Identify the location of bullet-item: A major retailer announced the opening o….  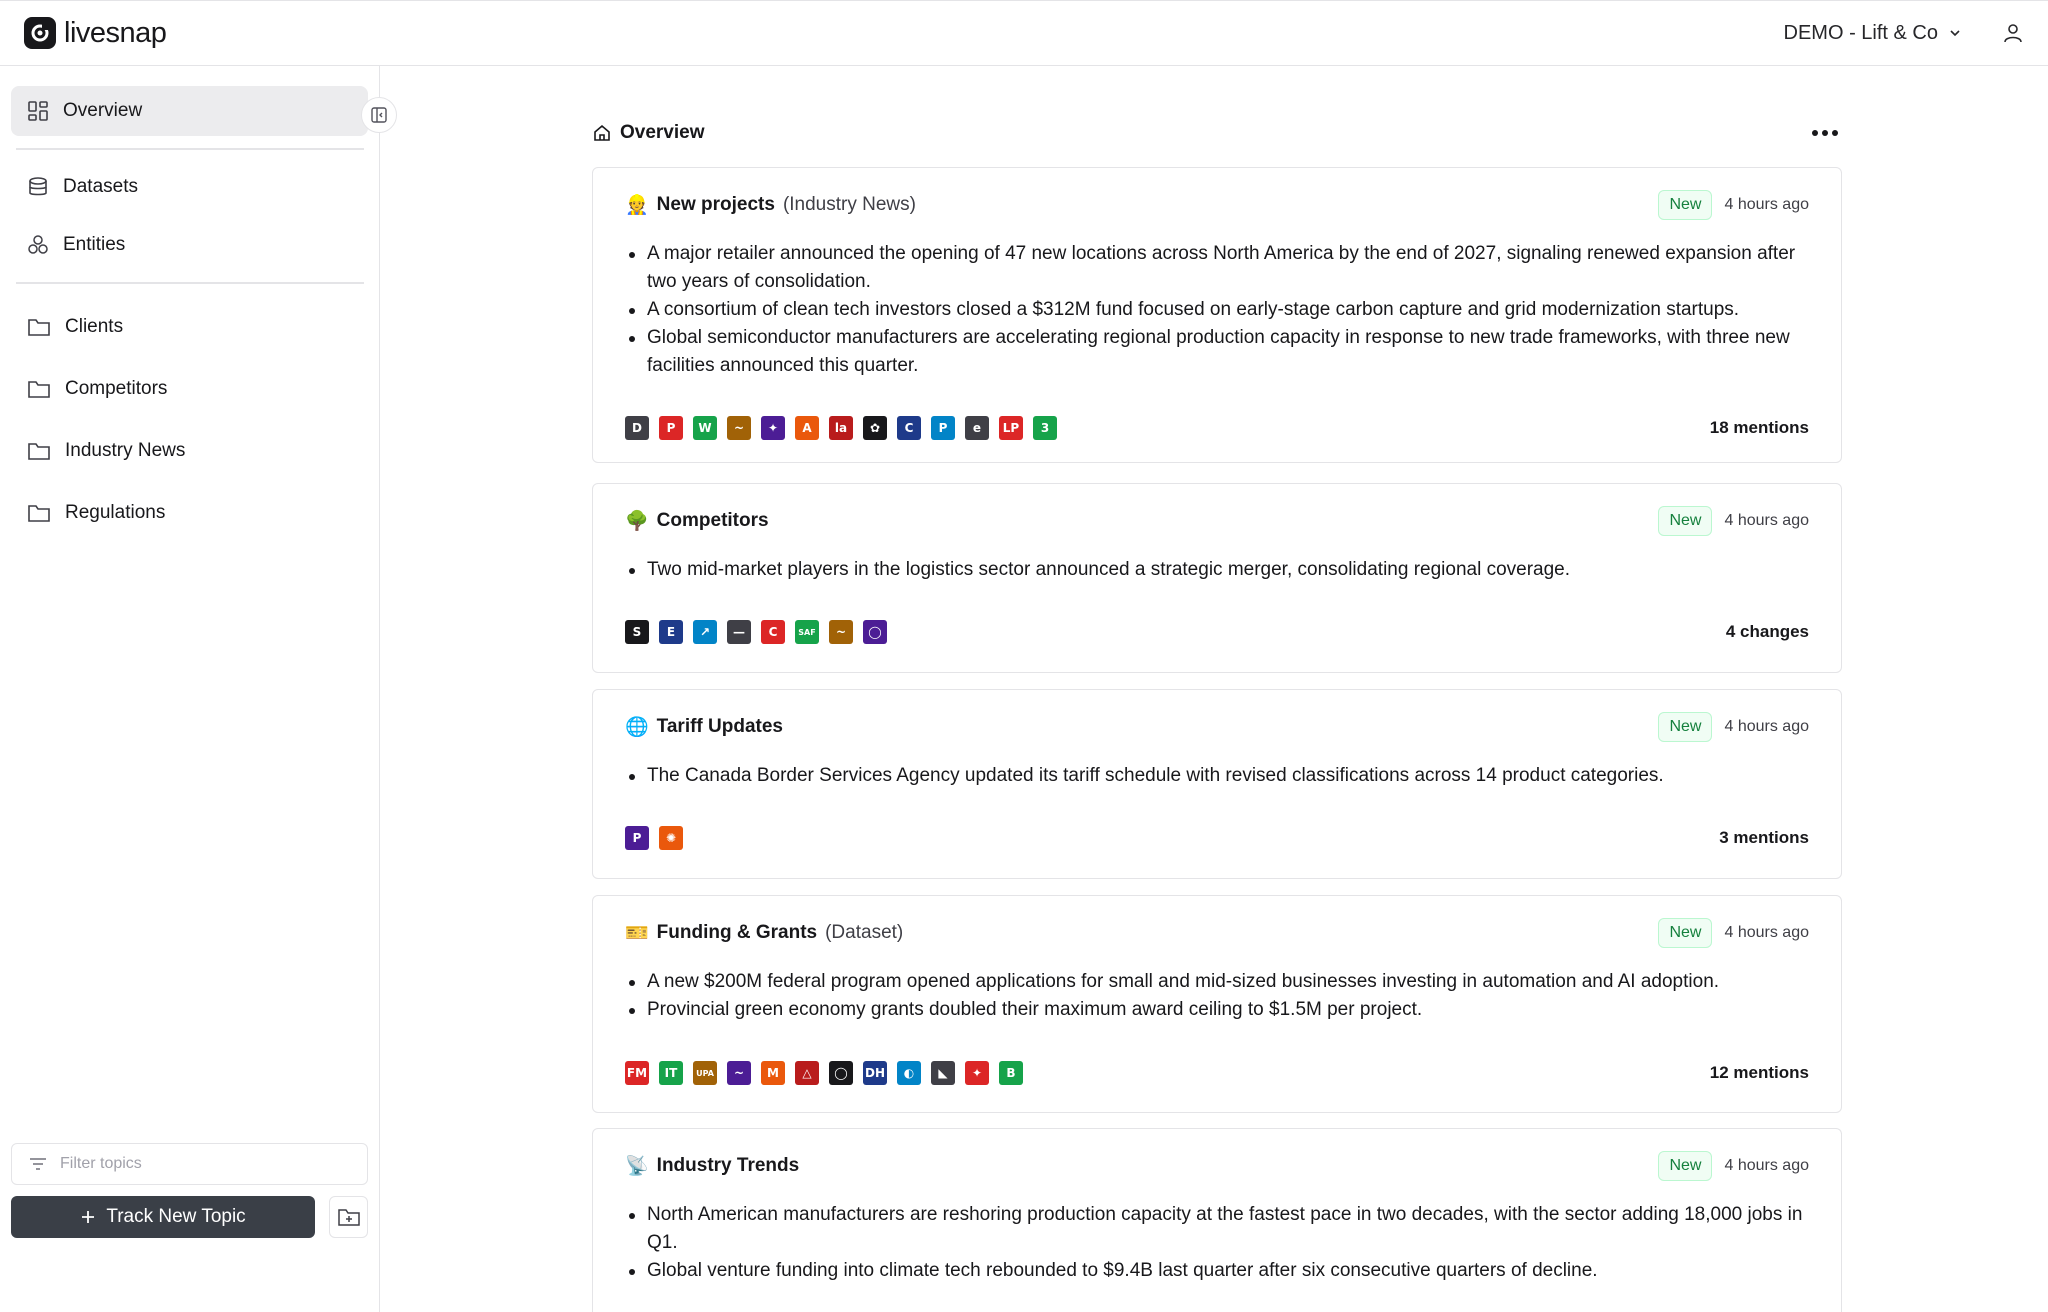
(1217, 268).